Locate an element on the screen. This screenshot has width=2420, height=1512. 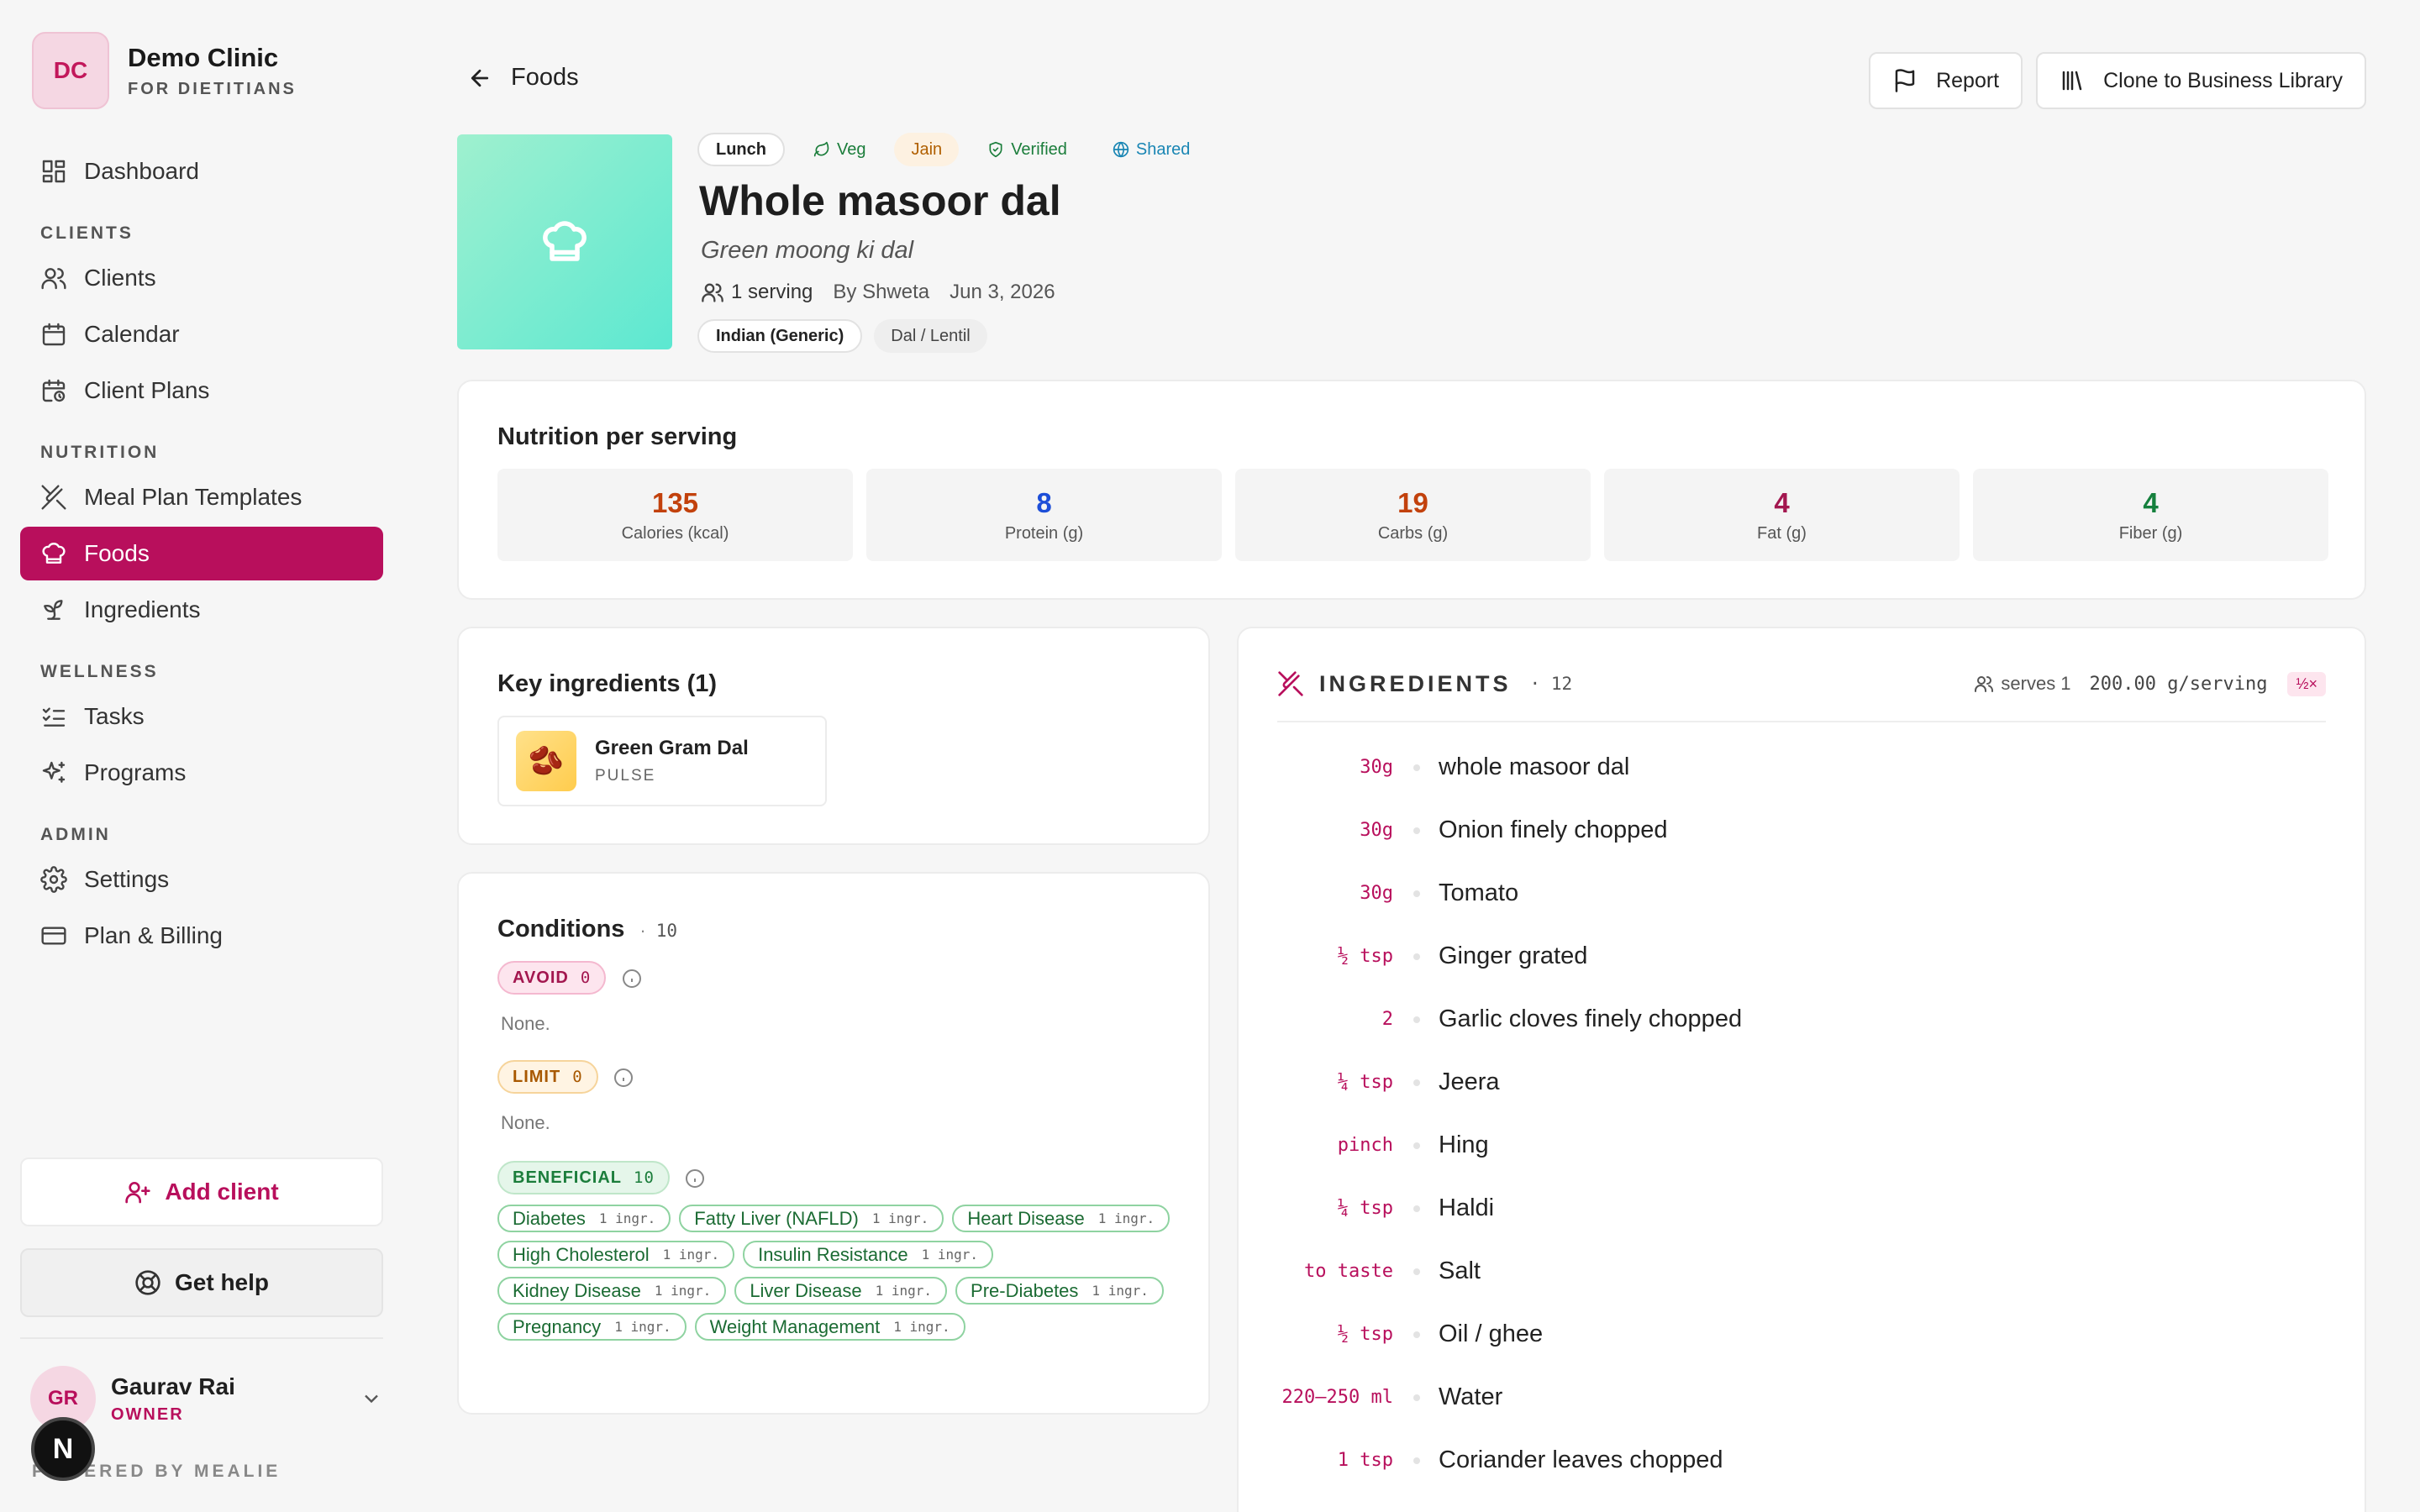
condition-tag: Liver Disease 1 ingr. is located at coordinates (841, 1291).